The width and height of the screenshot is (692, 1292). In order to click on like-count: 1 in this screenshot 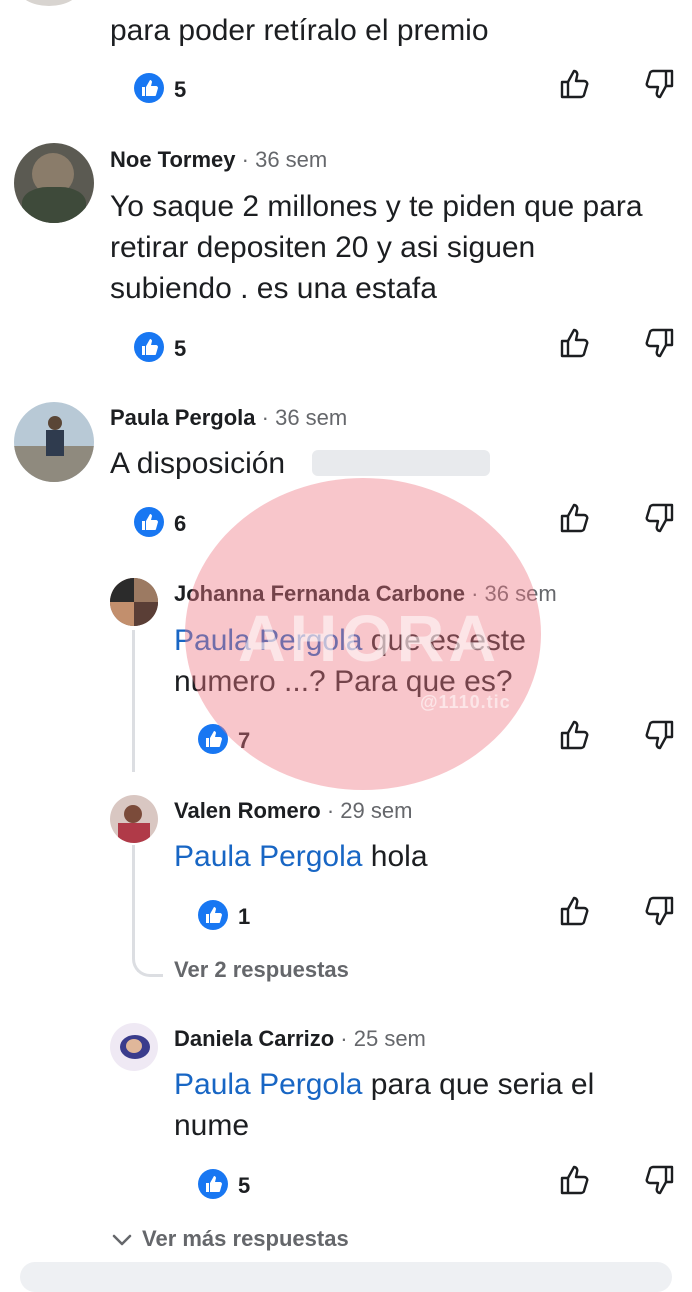, I will do `click(244, 916)`.